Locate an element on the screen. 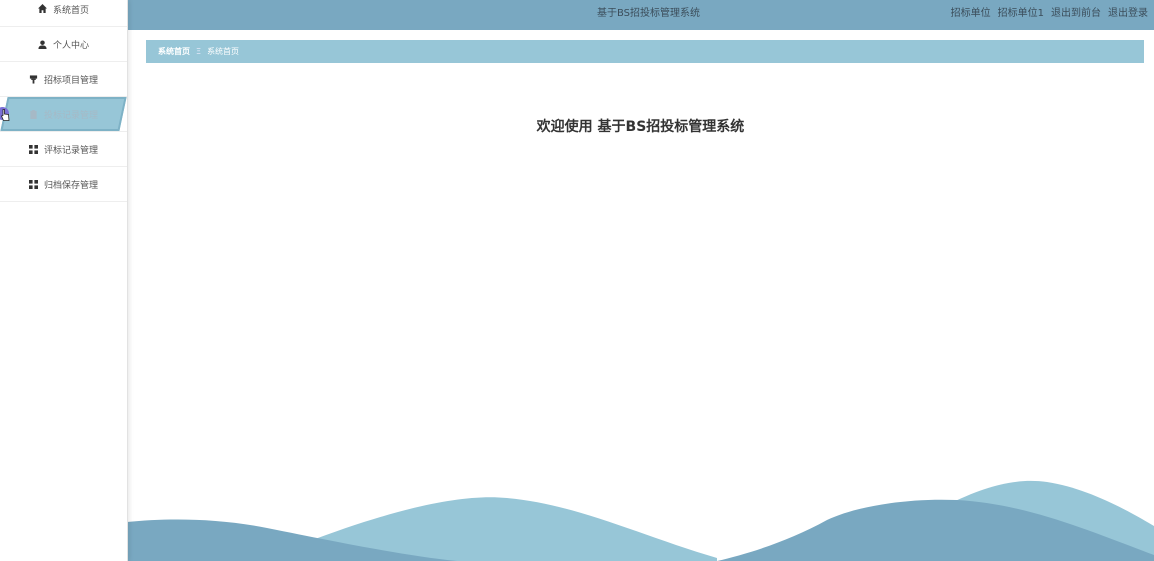  sidebar-item-archive: 归档保存管理 is located at coordinates (63, 184).